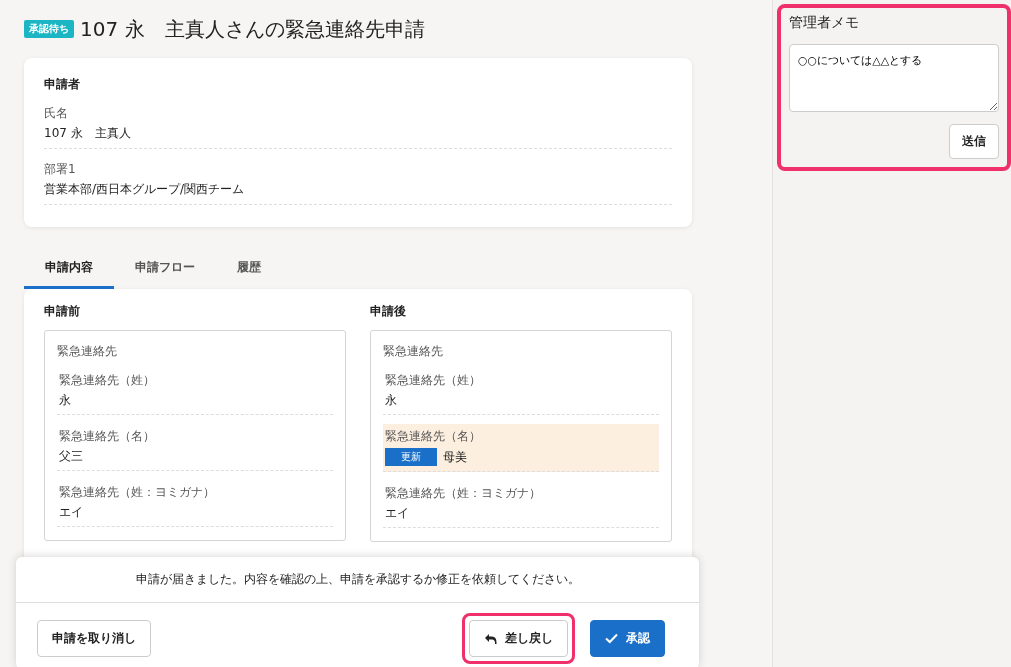  Describe the element at coordinates (824, 23) in the screenshot. I see `memo-title: 管理者メモ` at that location.